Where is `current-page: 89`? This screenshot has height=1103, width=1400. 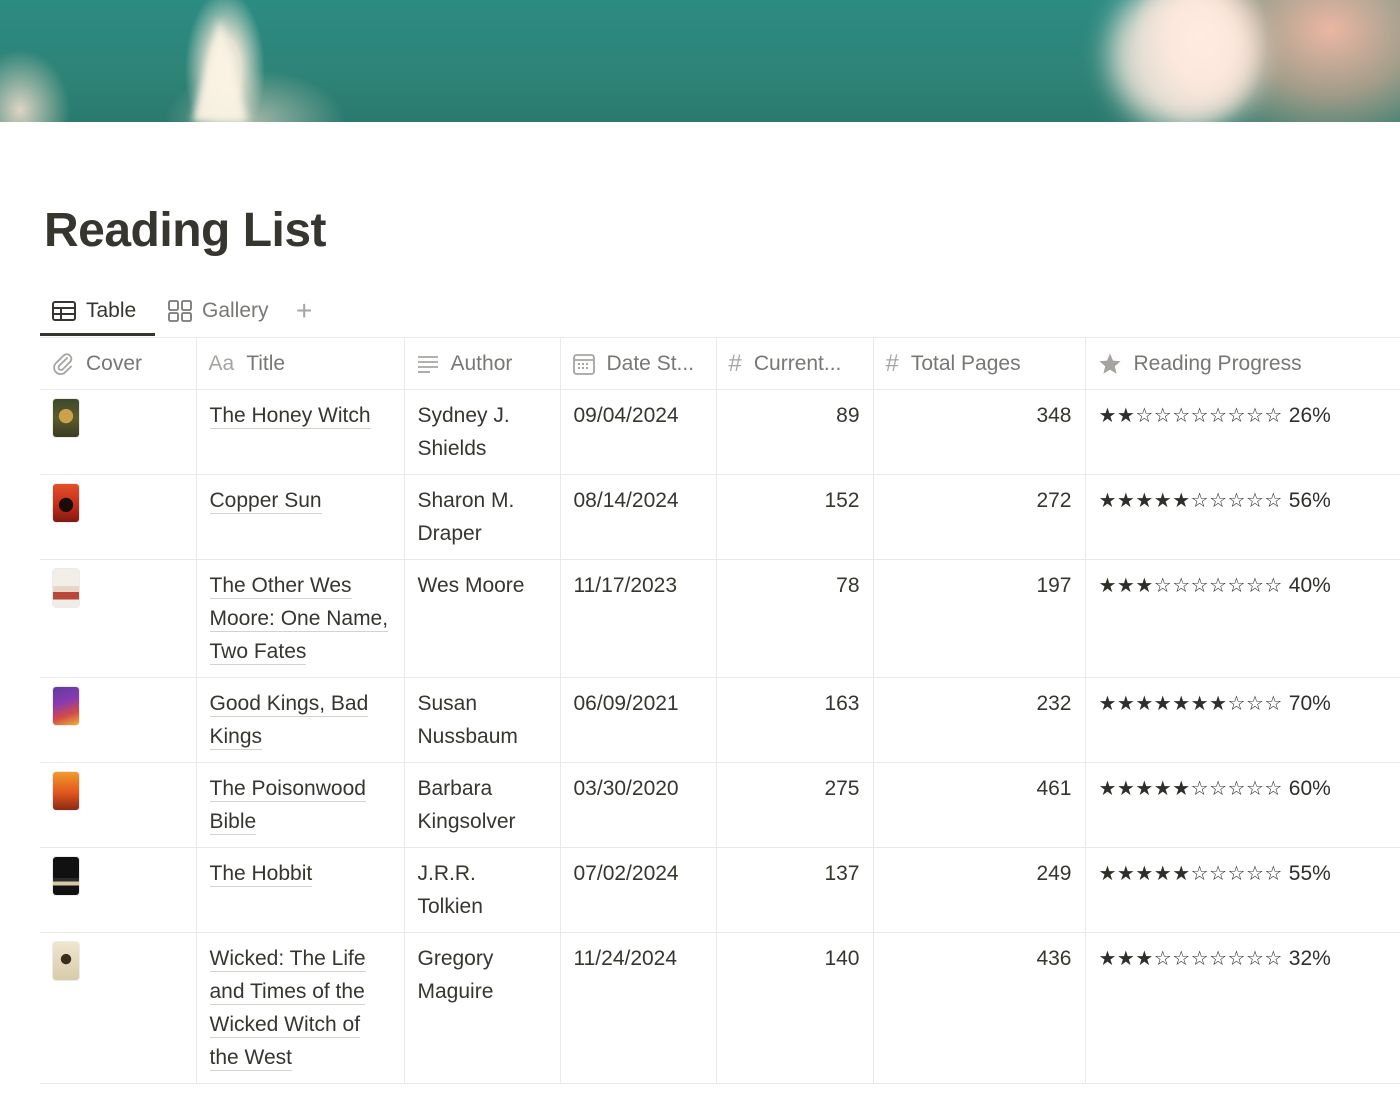 current-page: 89 is located at coordinates (848, 415).